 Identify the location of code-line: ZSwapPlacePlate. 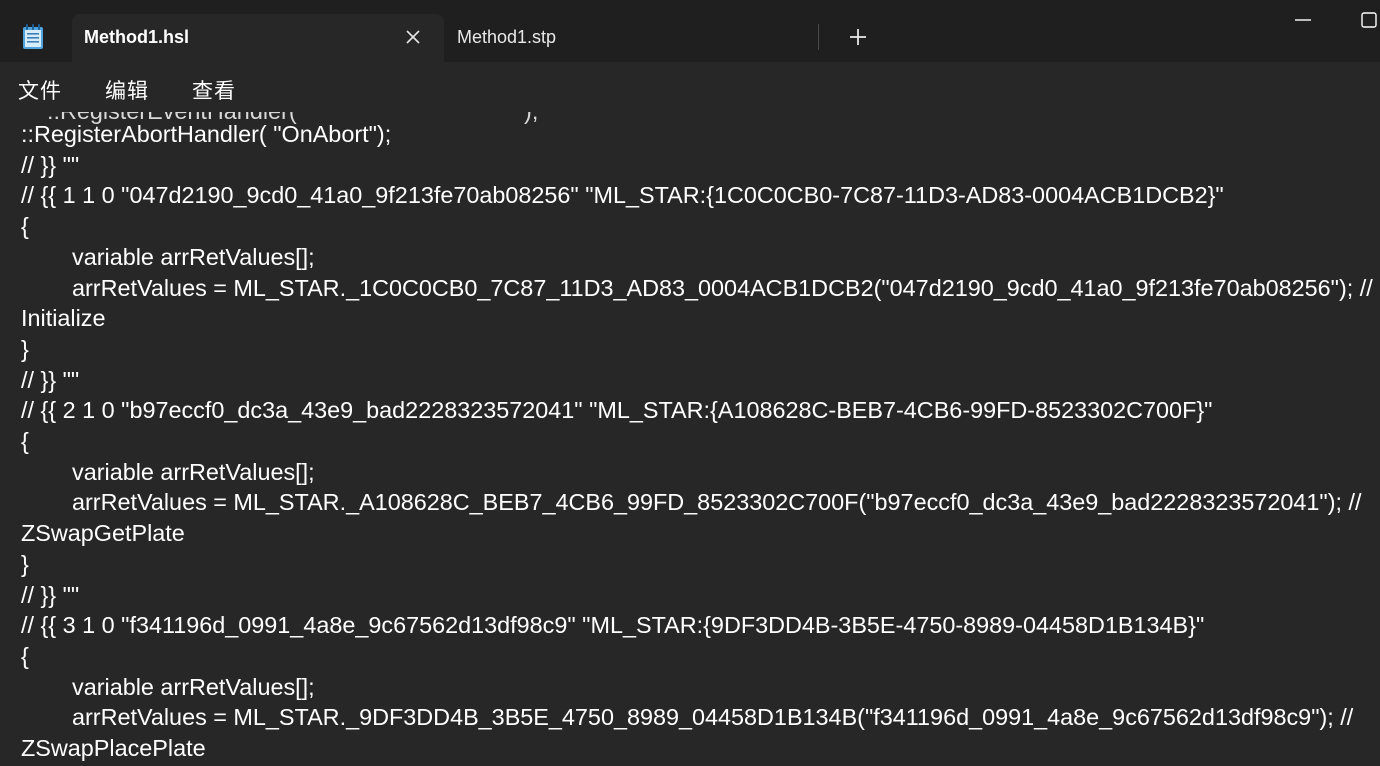
(113, 748).